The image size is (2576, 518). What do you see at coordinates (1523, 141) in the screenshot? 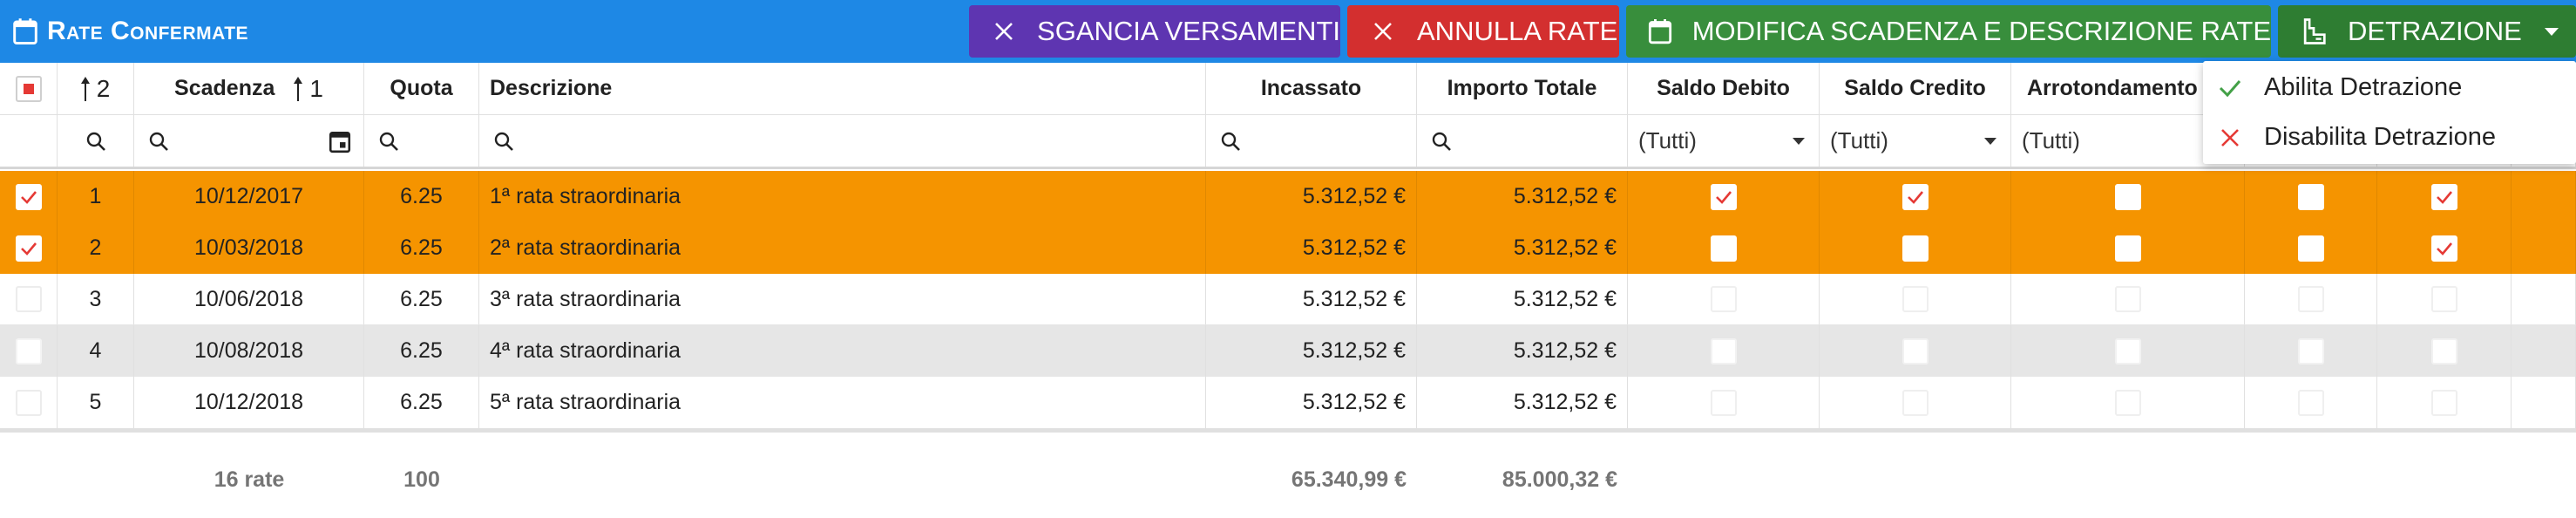
I see `filter-importo-totale` at bounding box center [1523, 141].